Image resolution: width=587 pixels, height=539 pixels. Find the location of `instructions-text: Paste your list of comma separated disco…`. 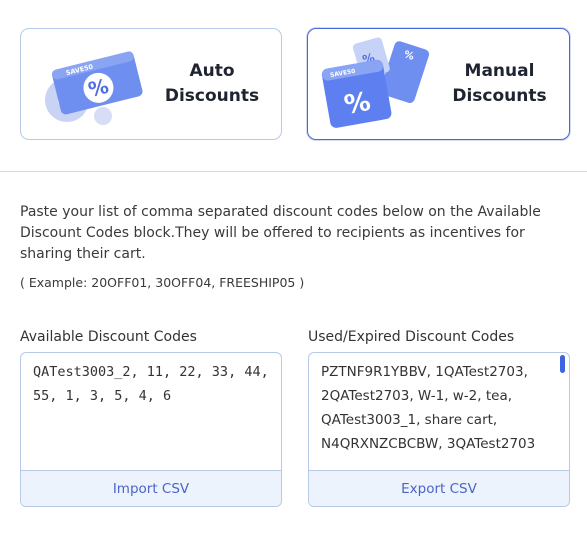

instructions-text: Paste your list of comma separated disco… is located at coordinates (280, 233).